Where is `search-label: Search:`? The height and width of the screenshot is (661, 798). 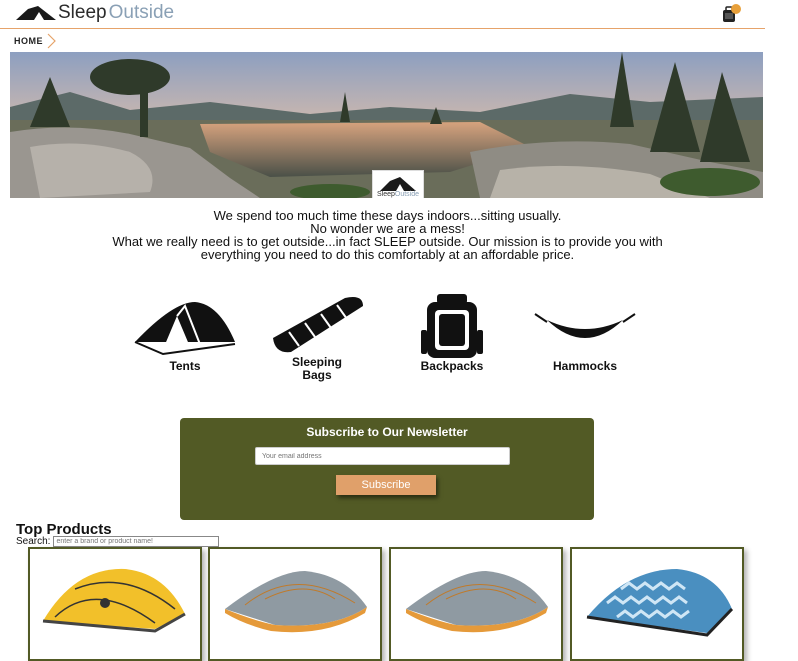
search-label: Search: is located at coordinates (33, 541).